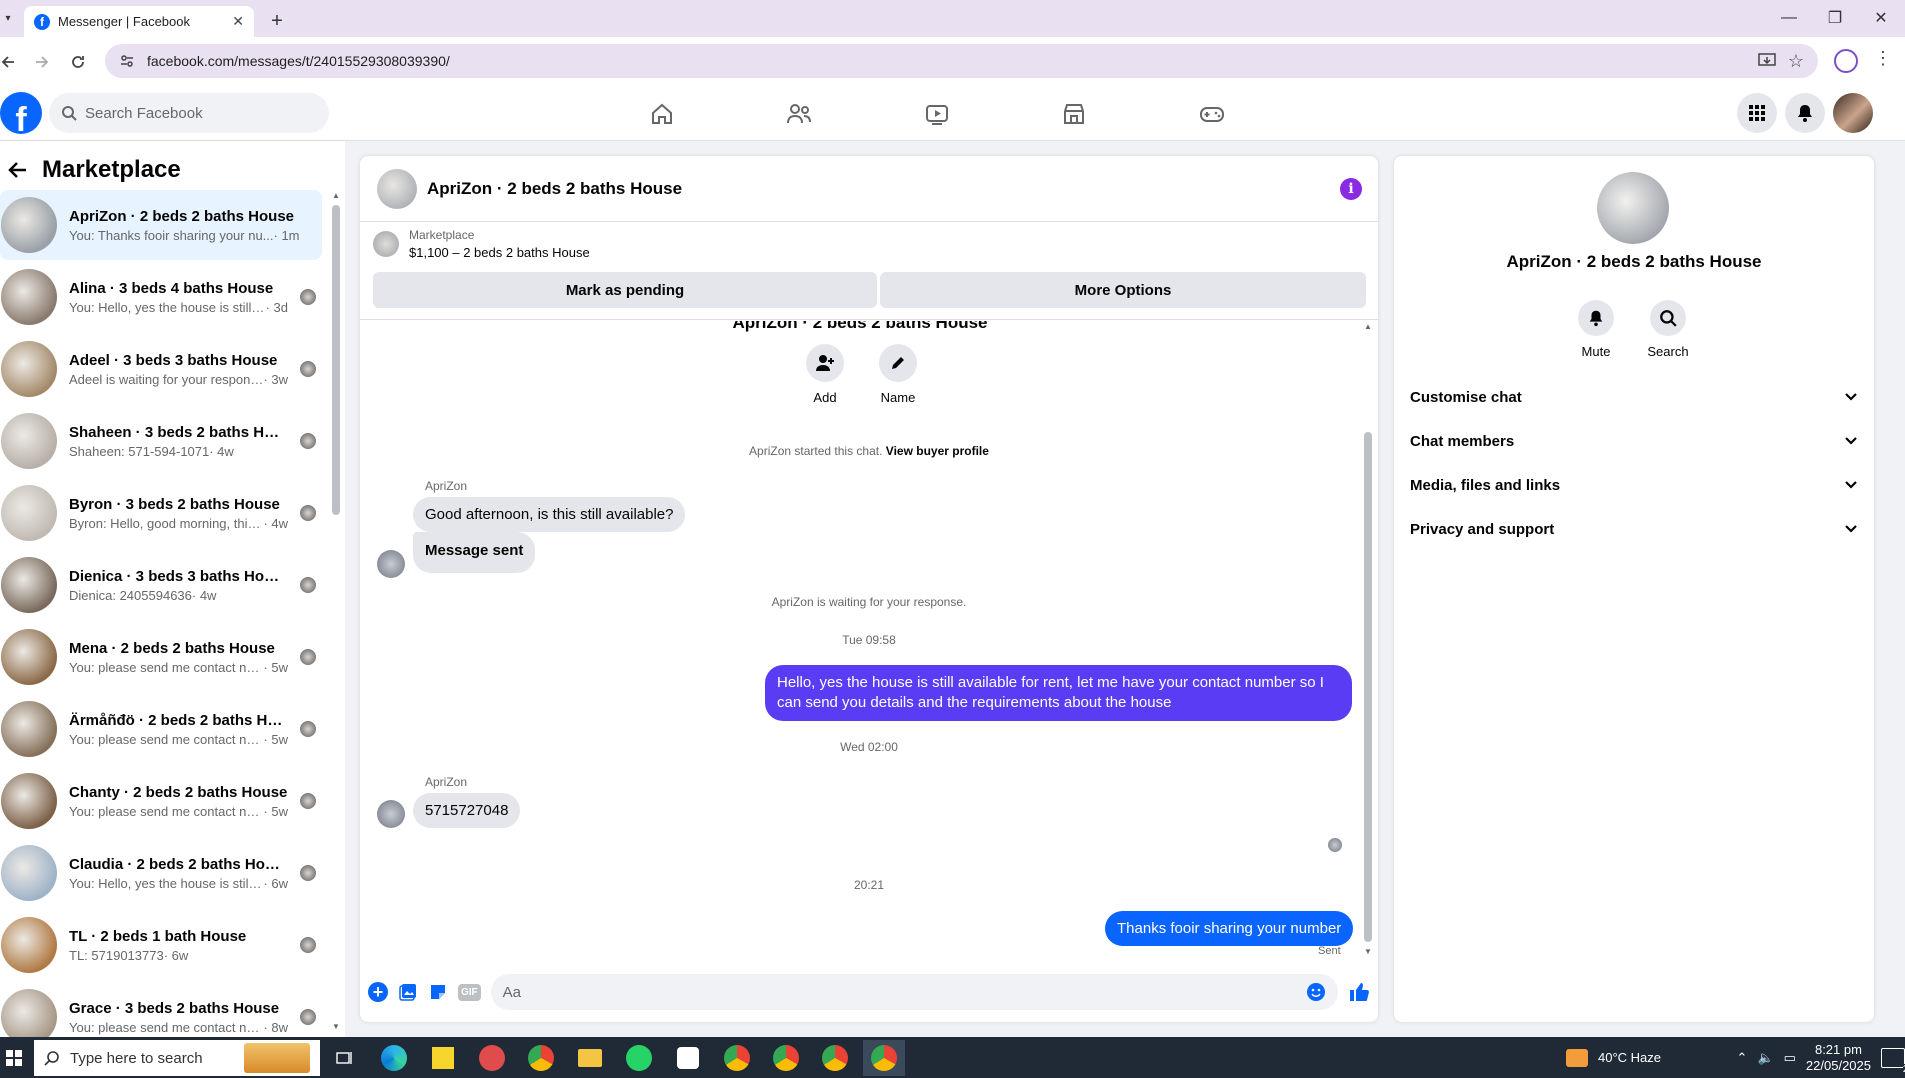 This screenshot has height=1078, width=1905. I want to click on emoji-icon, so click(1316, 992).